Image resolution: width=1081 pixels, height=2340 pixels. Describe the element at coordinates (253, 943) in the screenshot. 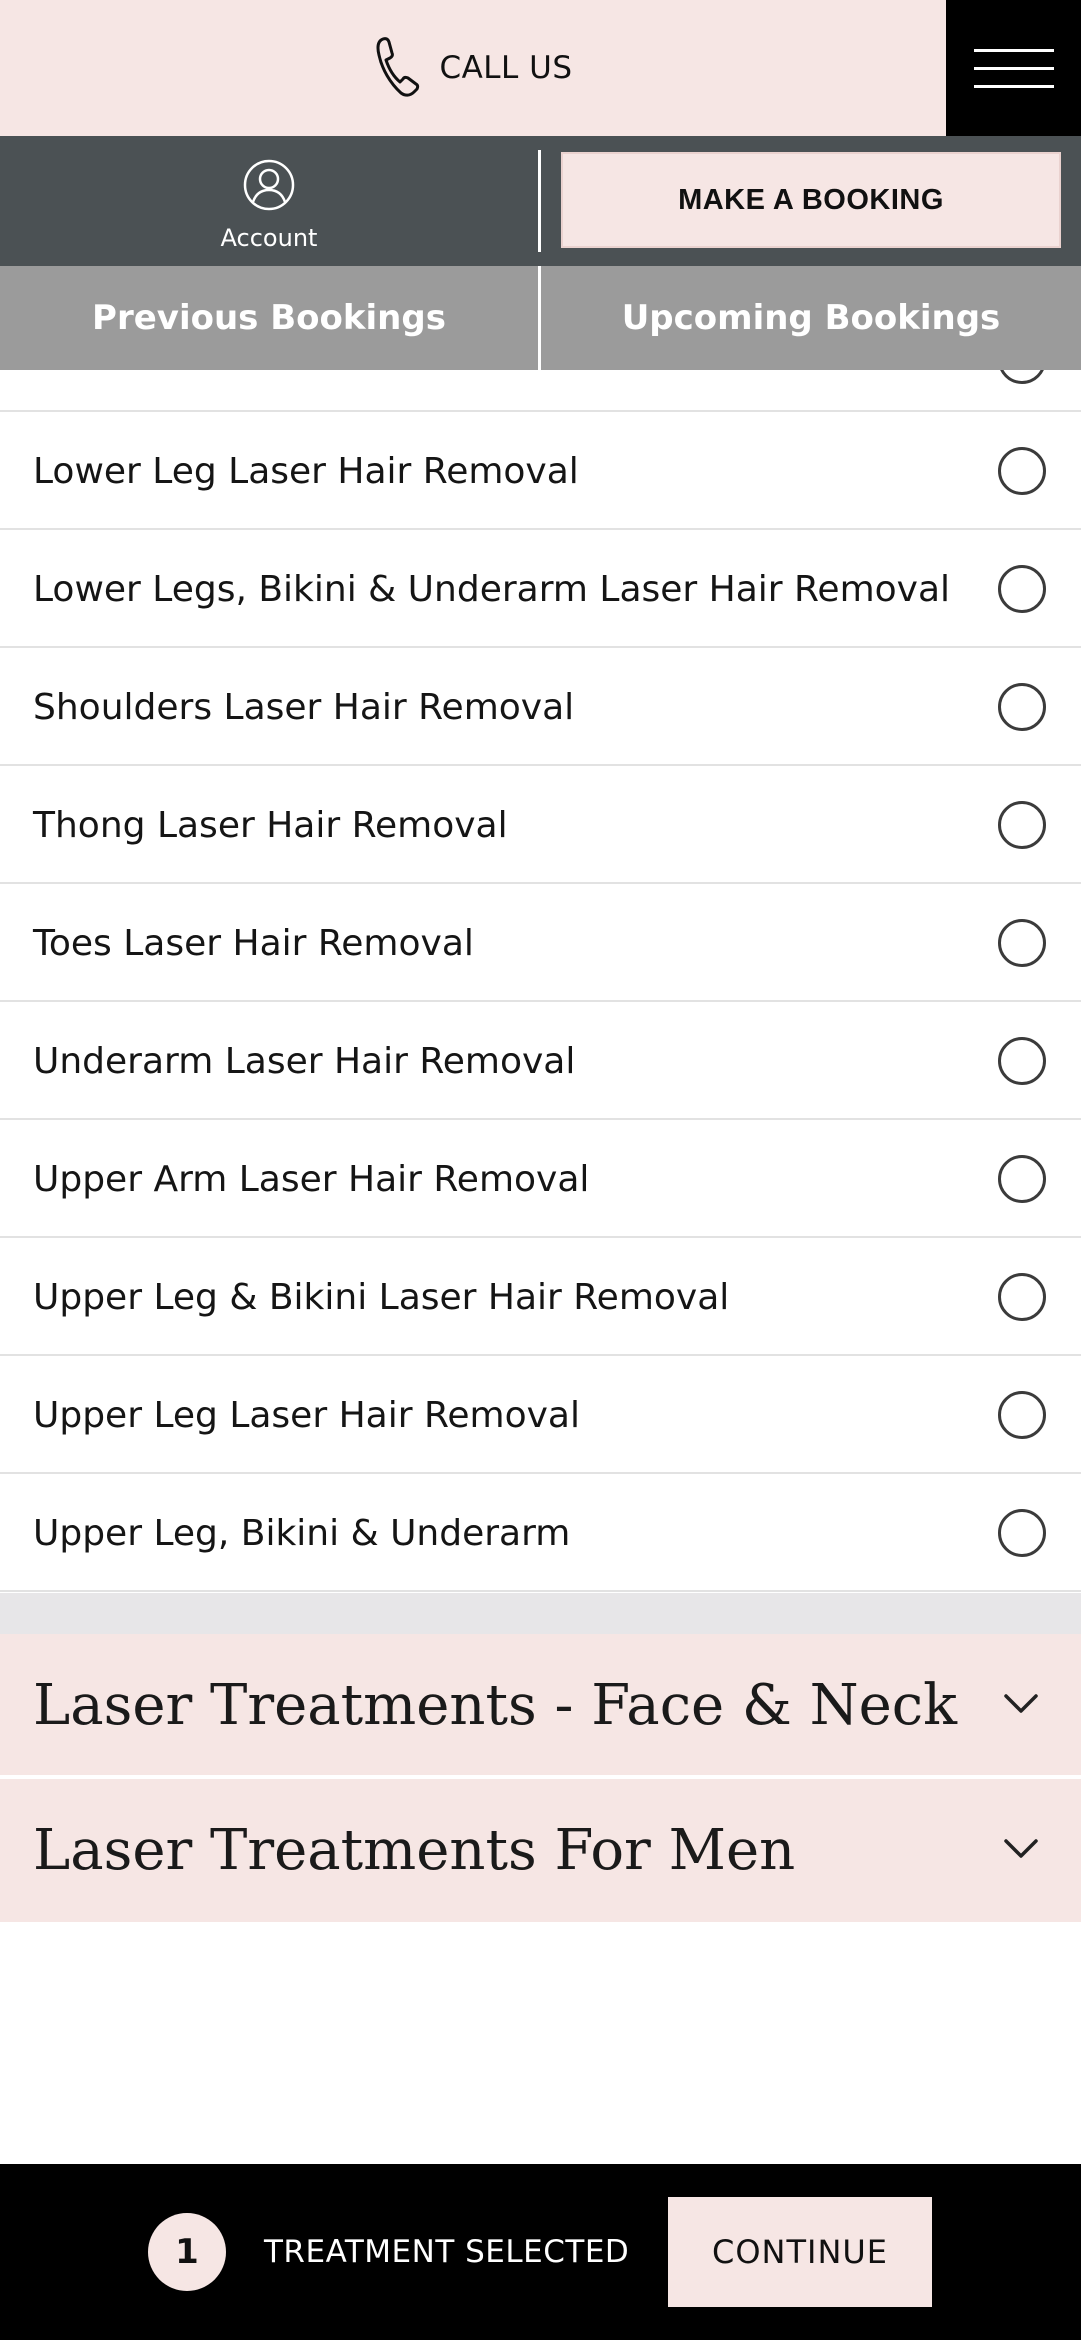

I see `treatment-label: Toes Laser Hair Removal` at that location.